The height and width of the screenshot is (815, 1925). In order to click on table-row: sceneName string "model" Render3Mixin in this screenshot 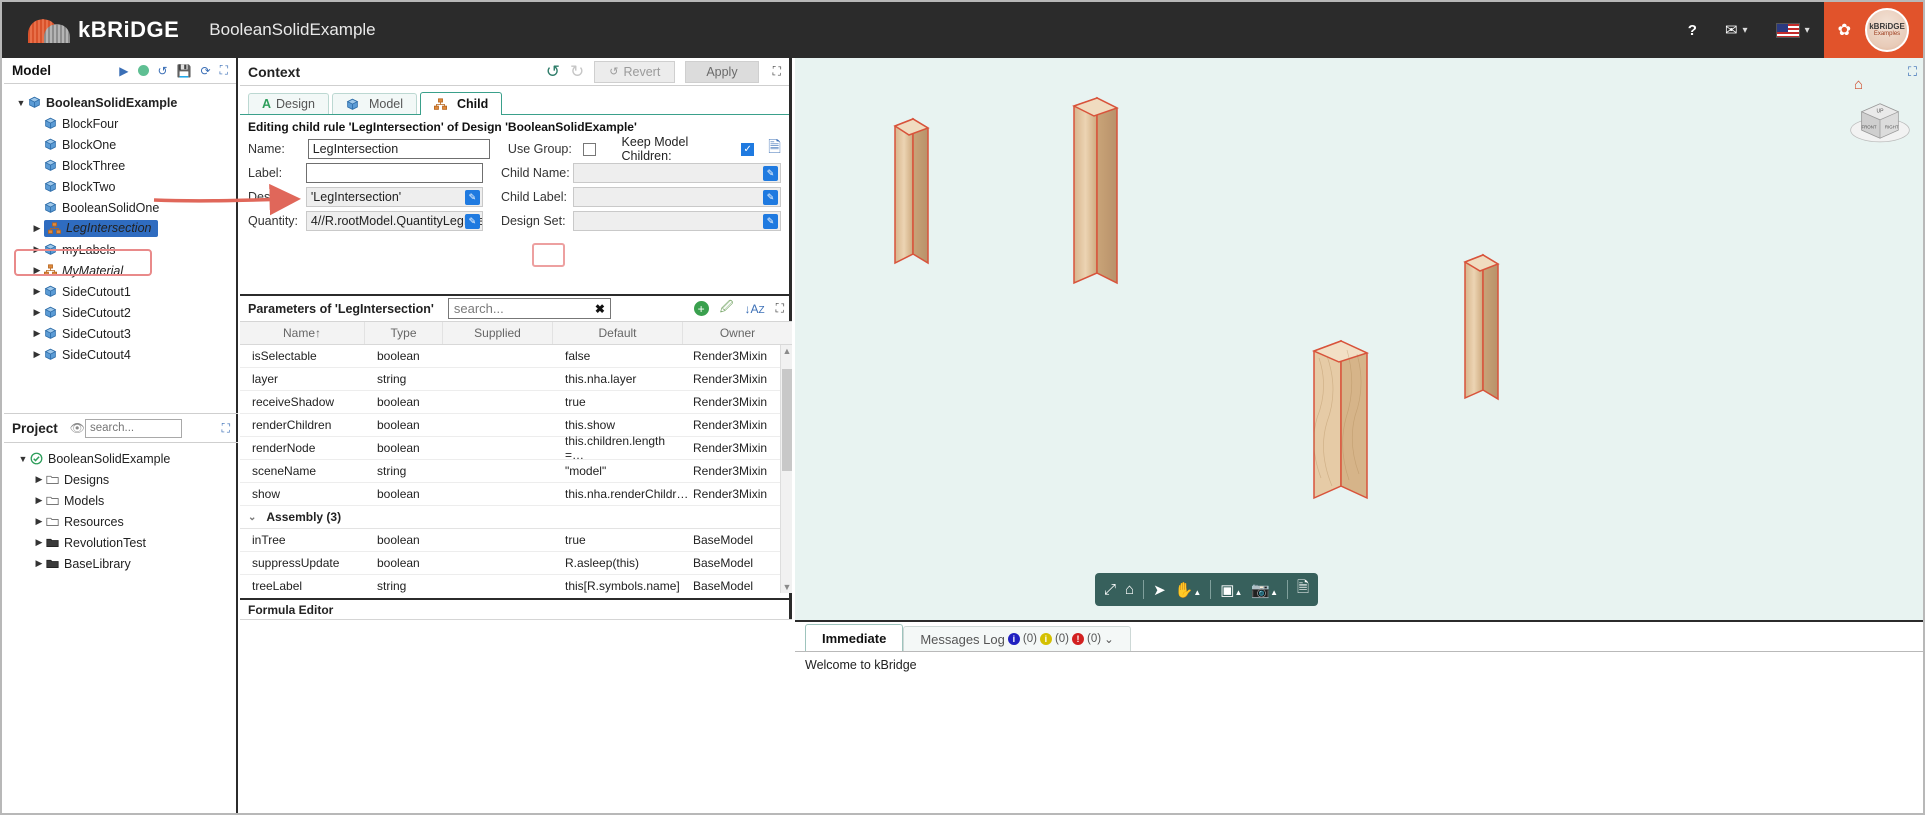, I will do `click(516, 471)`.